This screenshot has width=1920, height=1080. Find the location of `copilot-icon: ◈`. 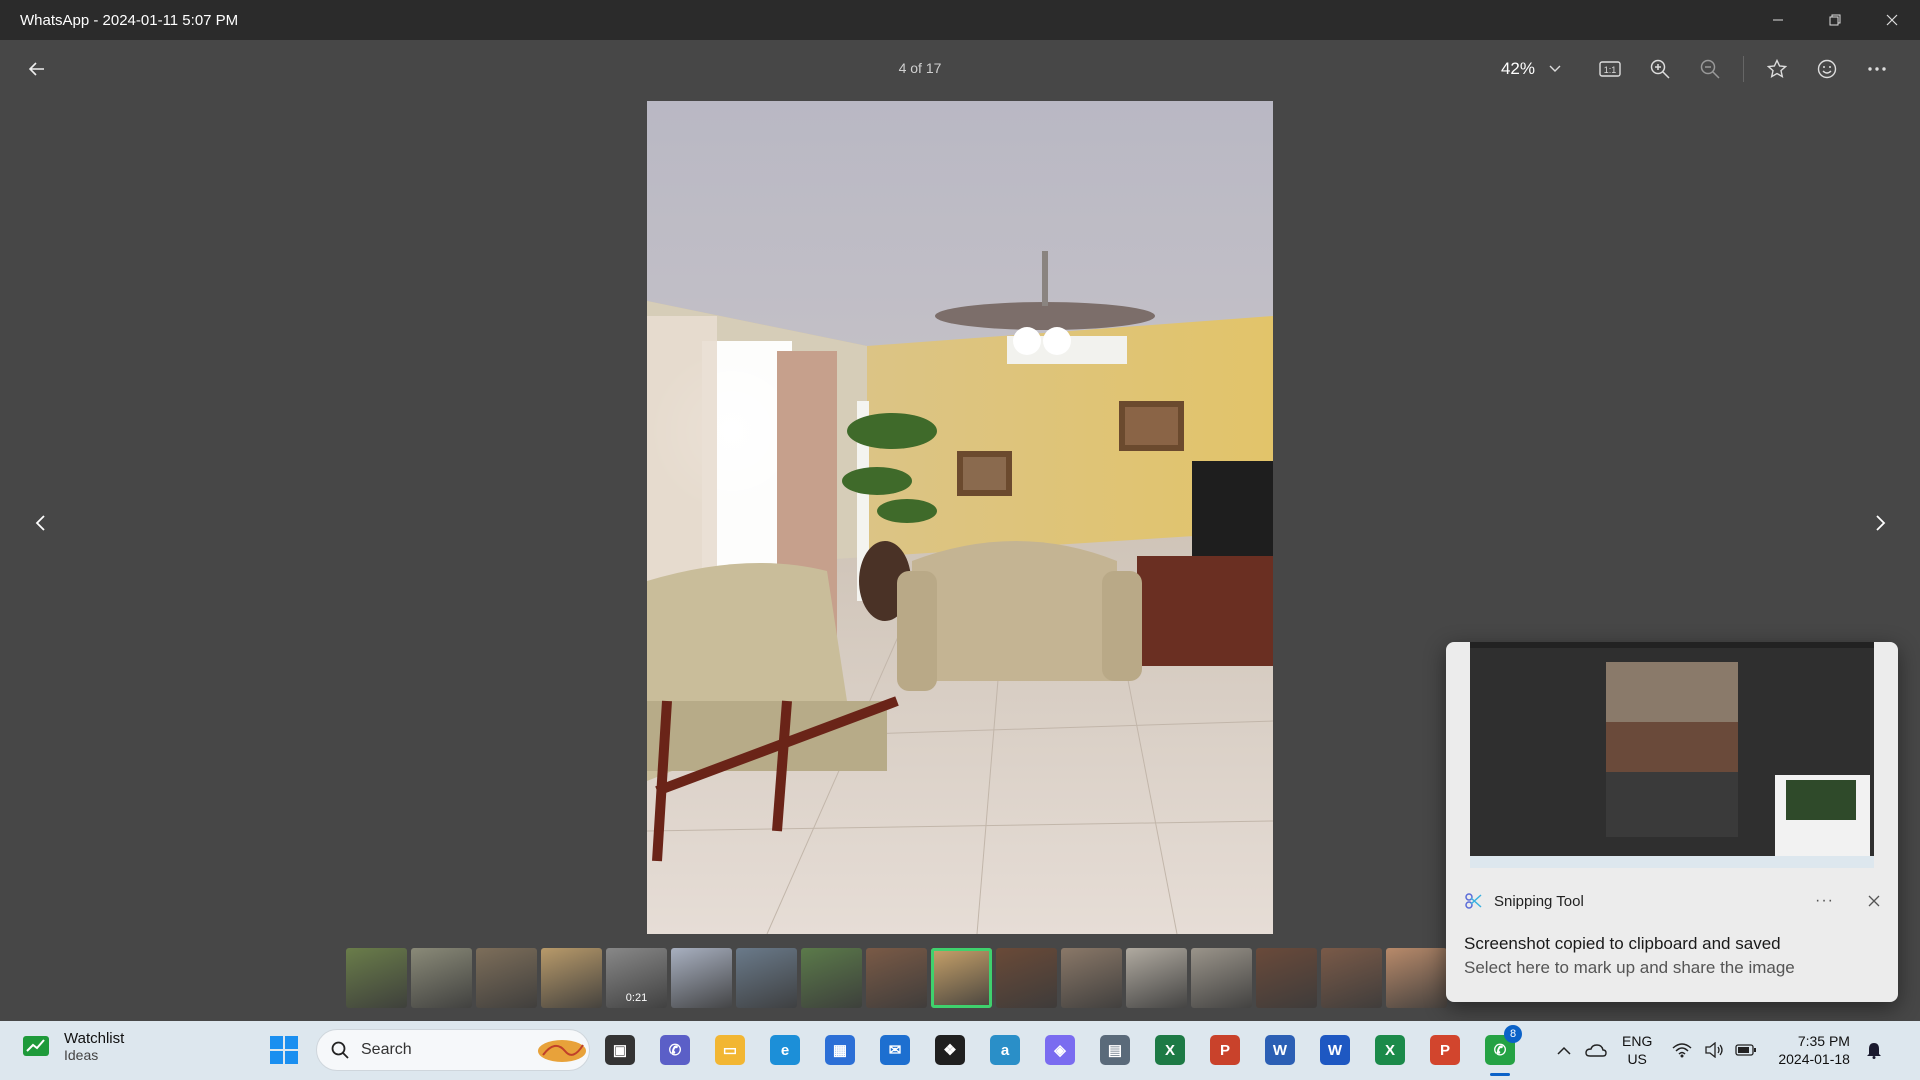

copilot-icon: ◈ is located at coordinates (1060, 1050).